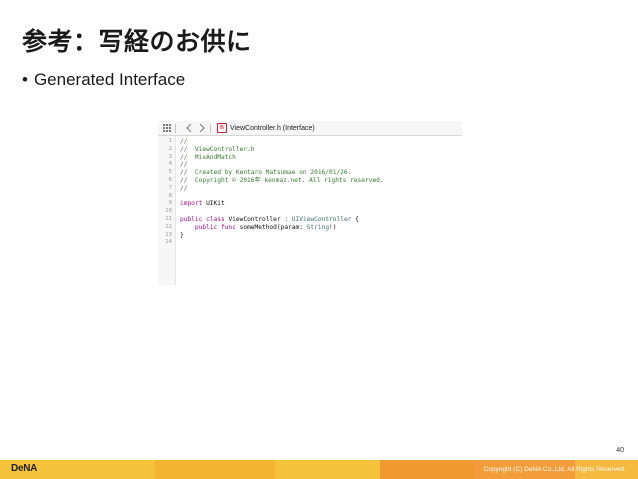 This screenshot has height=479, width=638. I want to click on code-text: }, so click(182, 235).